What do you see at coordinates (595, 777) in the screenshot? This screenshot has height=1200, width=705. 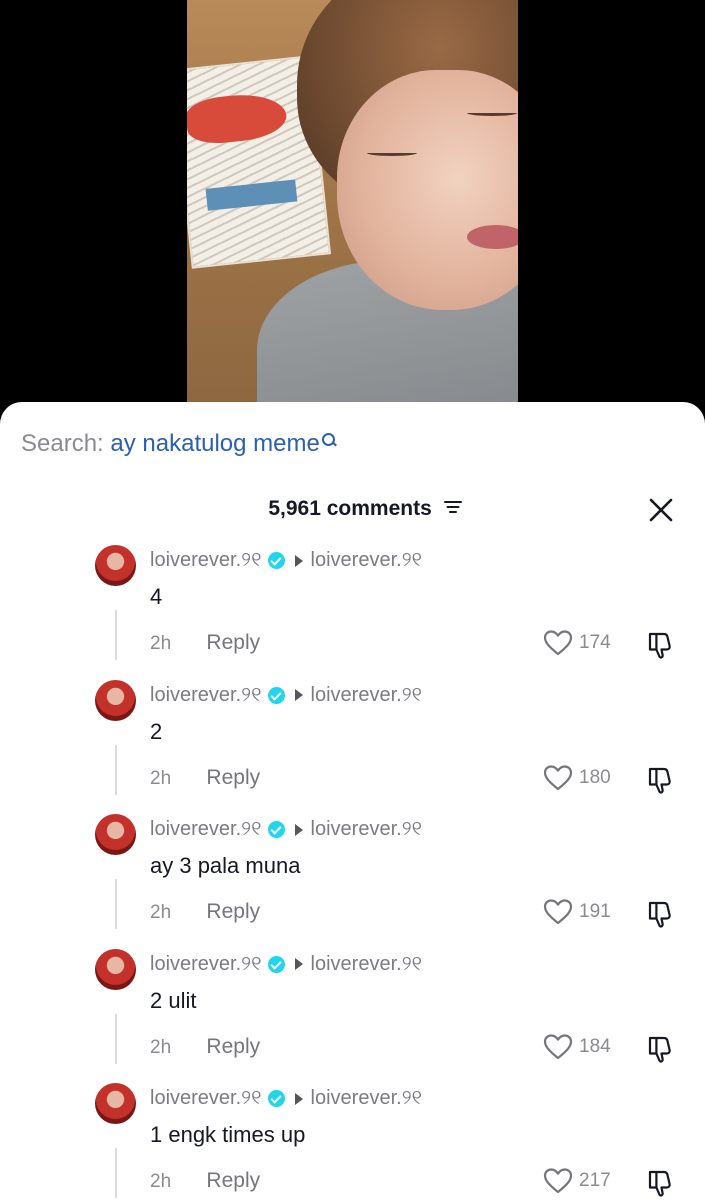 I see `like-count: 180` at bounding box center [595, 777].